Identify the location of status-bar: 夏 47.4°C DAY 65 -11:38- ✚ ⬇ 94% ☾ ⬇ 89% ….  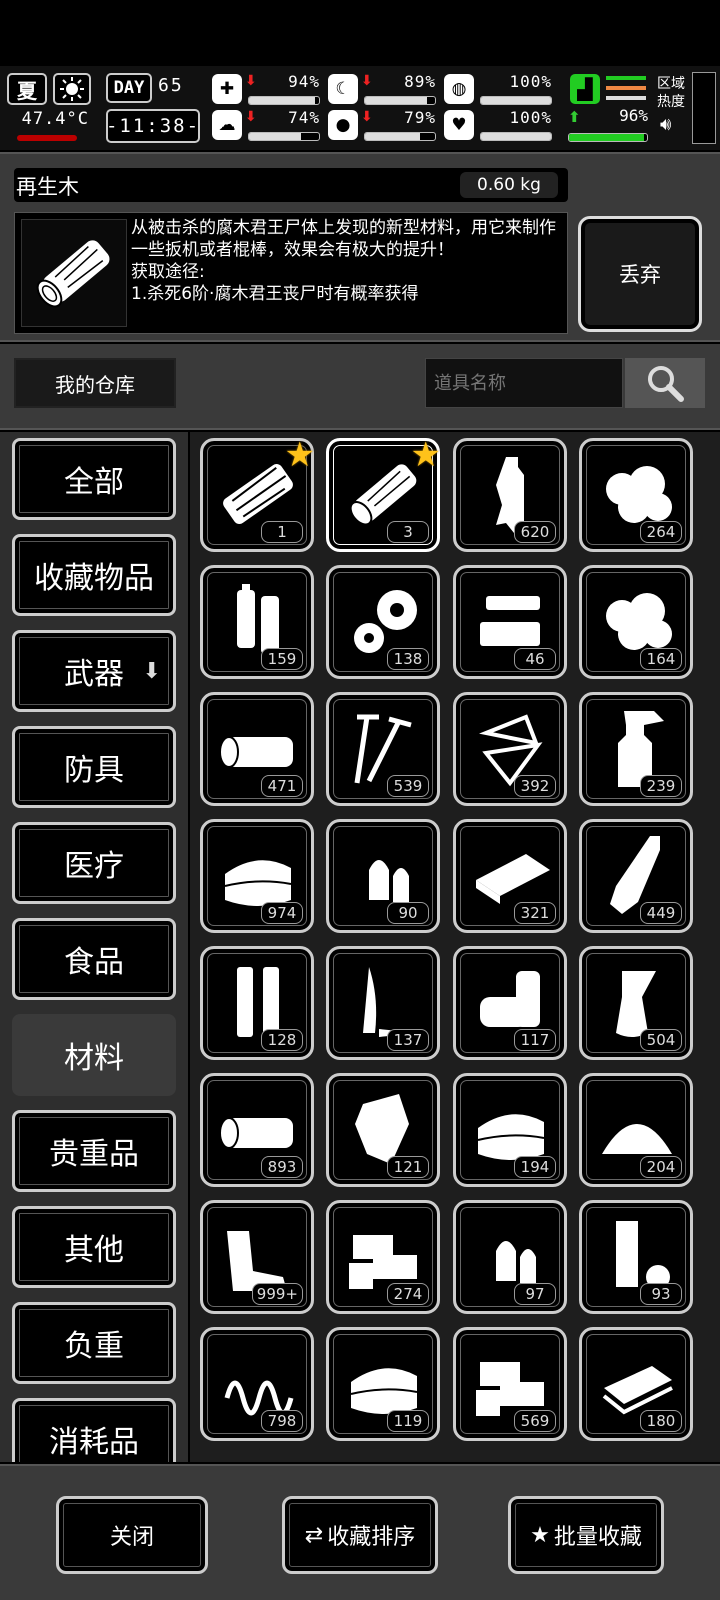
(360, 108).